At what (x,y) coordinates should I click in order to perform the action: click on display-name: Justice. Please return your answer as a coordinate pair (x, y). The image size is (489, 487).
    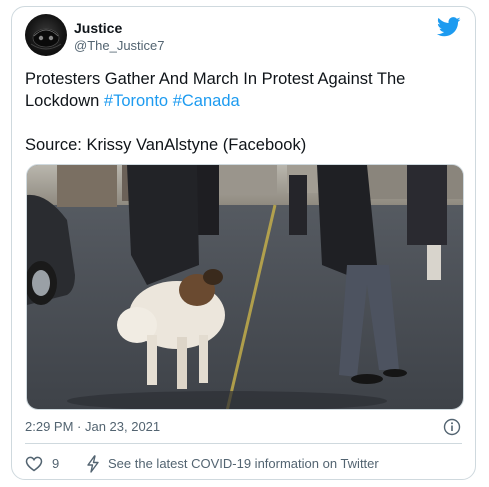
    Looking at the image, I should click on (98, 28).